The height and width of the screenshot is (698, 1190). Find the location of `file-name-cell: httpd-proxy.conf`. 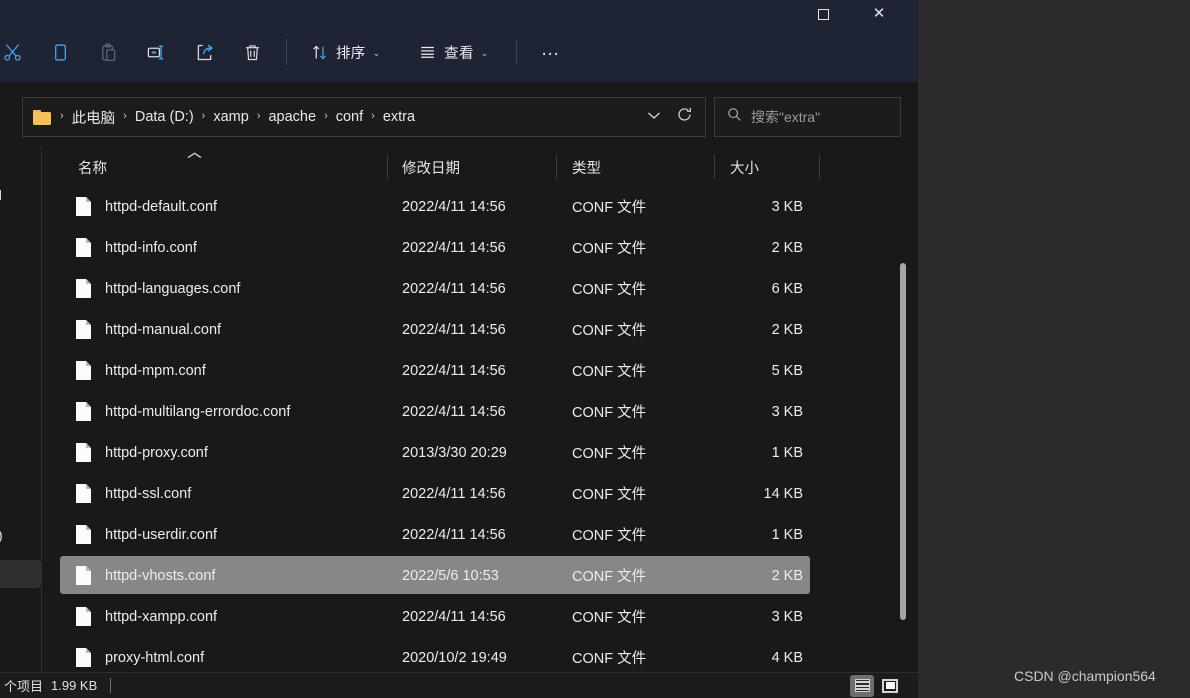

file-name-cell: httpd-proxy.conf is located at coordinates (215, 452).